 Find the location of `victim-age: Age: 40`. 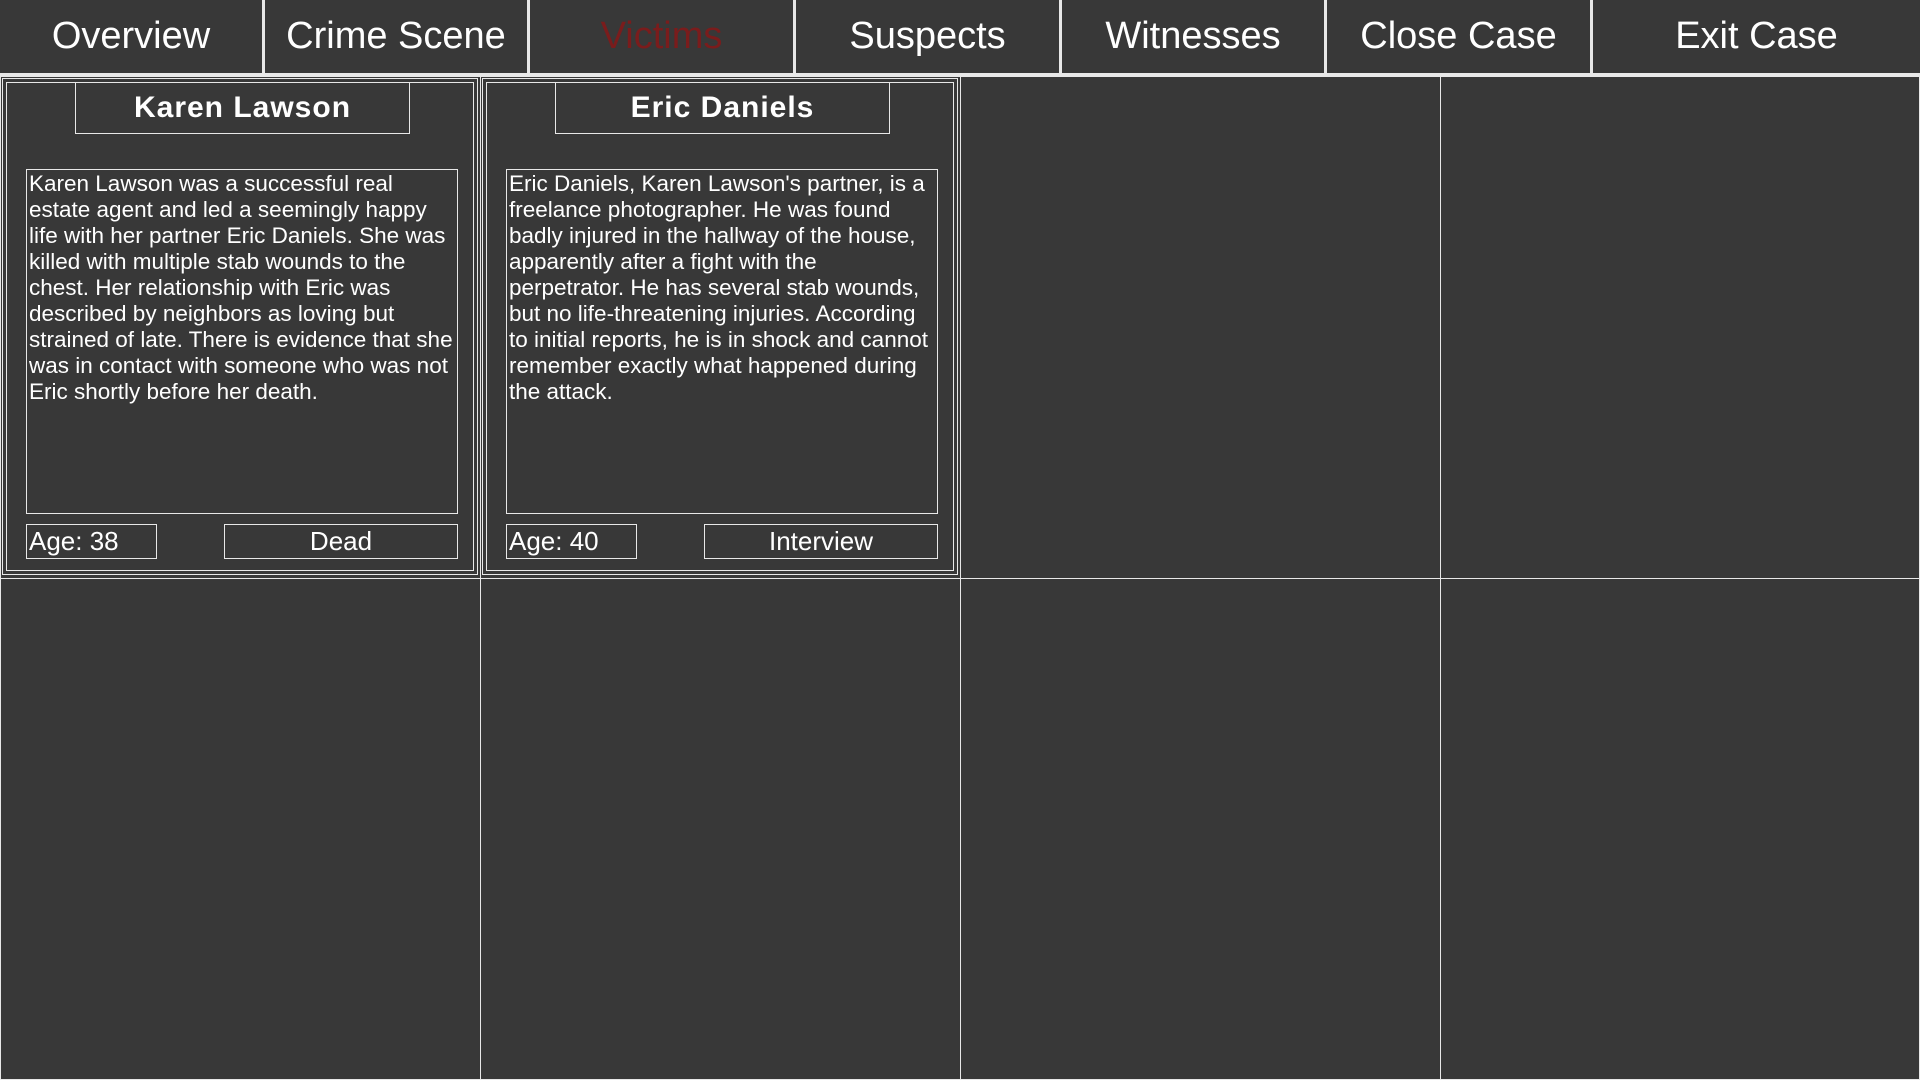

victim-age: Age: 40 is located at coordinates (571, 541).